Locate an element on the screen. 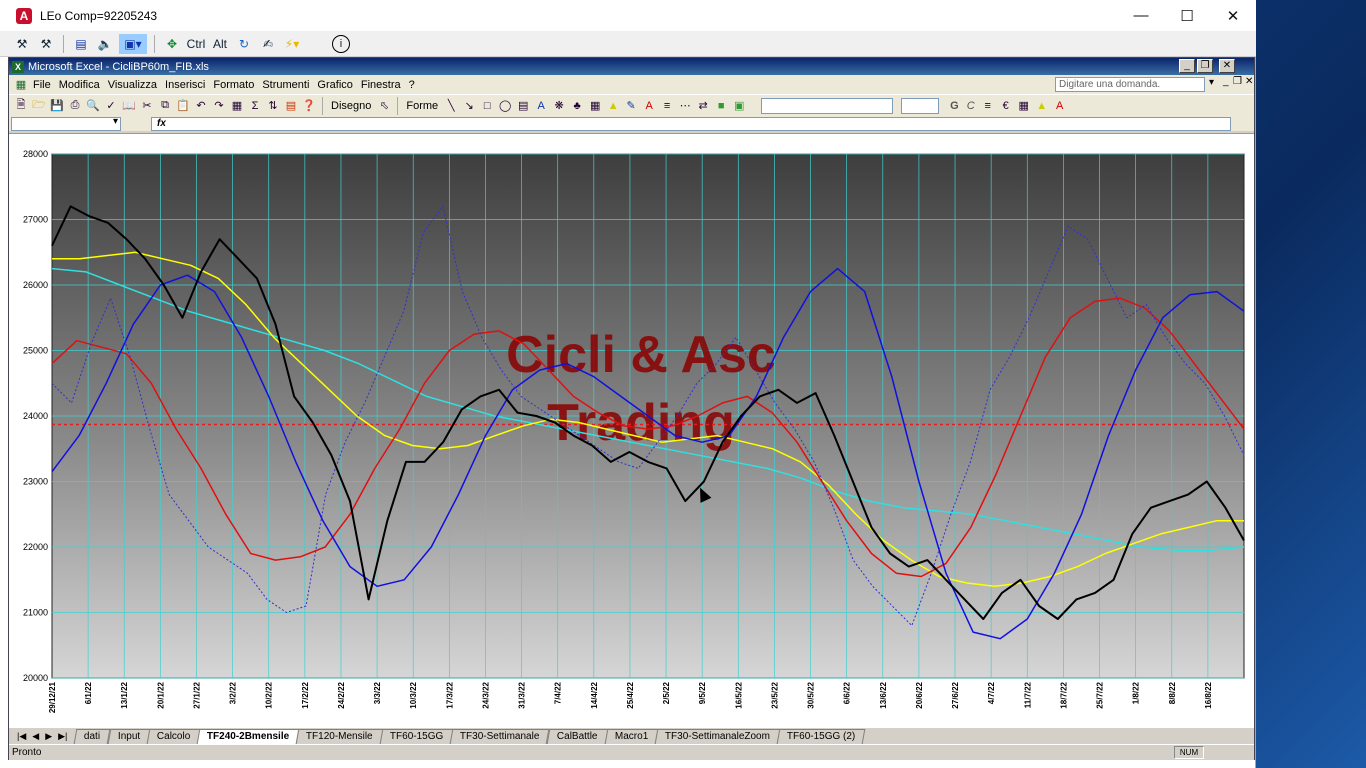 The image size is (1366, 768). excel-close-button: ✕ is located at coordinates (1227, 66).